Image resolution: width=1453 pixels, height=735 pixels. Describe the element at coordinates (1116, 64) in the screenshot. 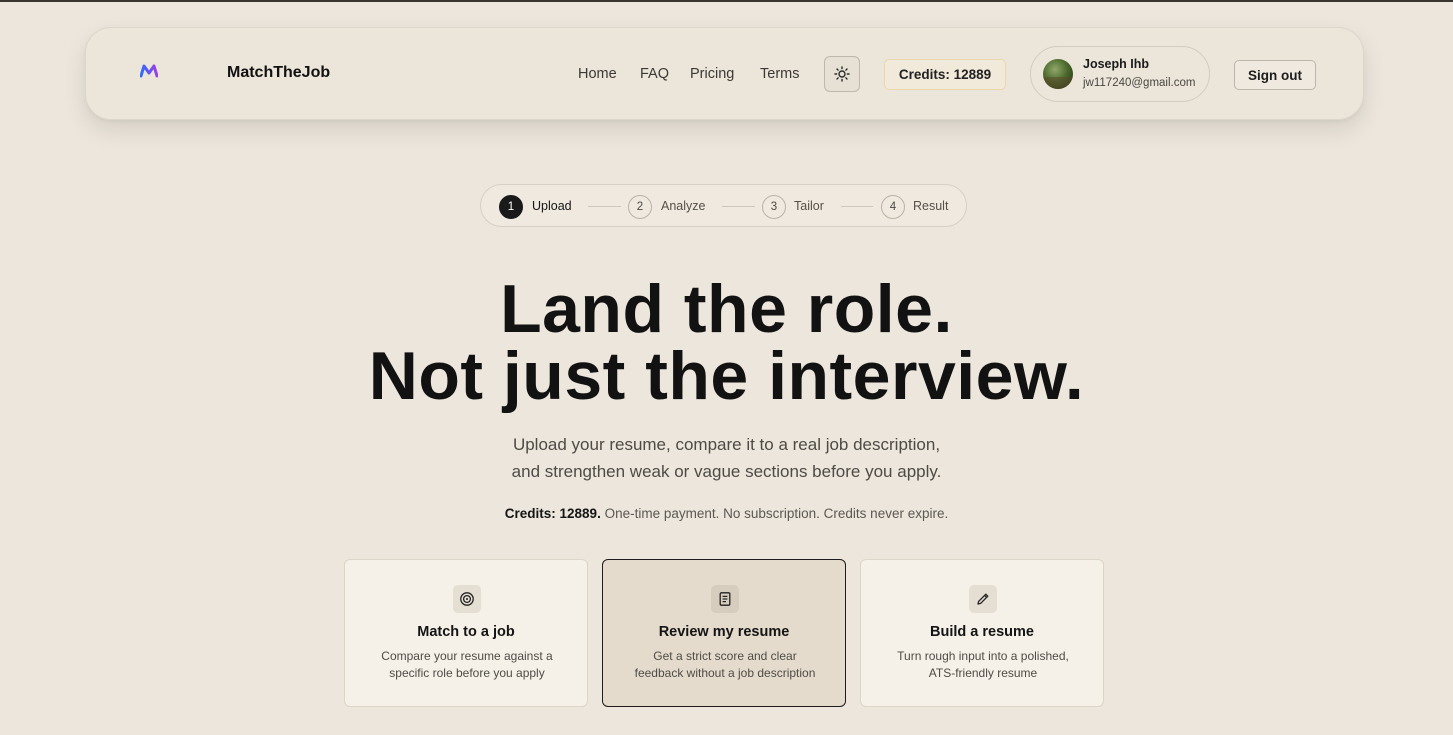

I see `user-name: Joseph Ihb` at that location.